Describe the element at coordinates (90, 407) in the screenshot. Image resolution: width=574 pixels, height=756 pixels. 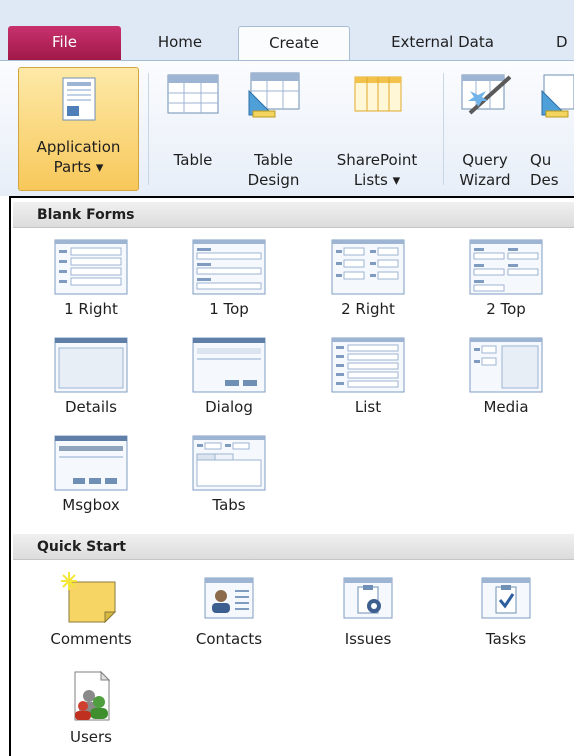
I see `gallery-item-label: Details` at that location.